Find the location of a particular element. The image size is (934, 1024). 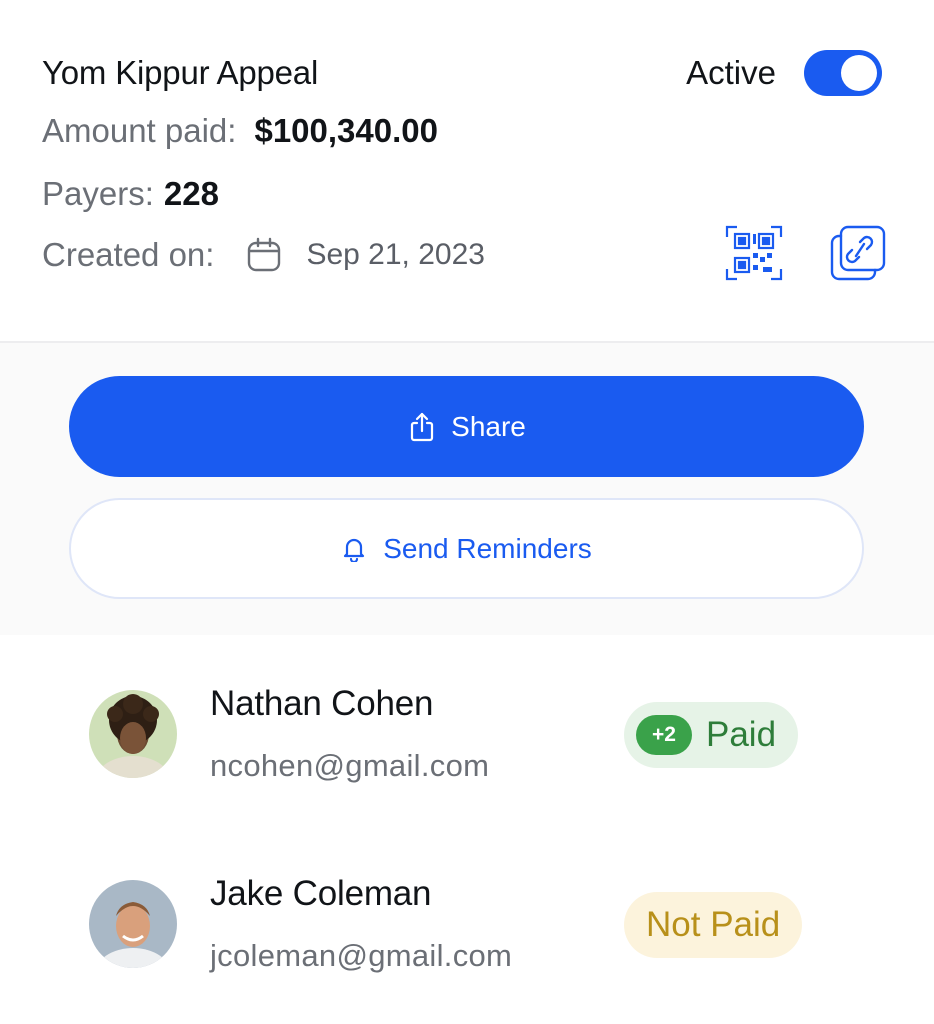

share-label: Share is located at coordinates (488, 426).